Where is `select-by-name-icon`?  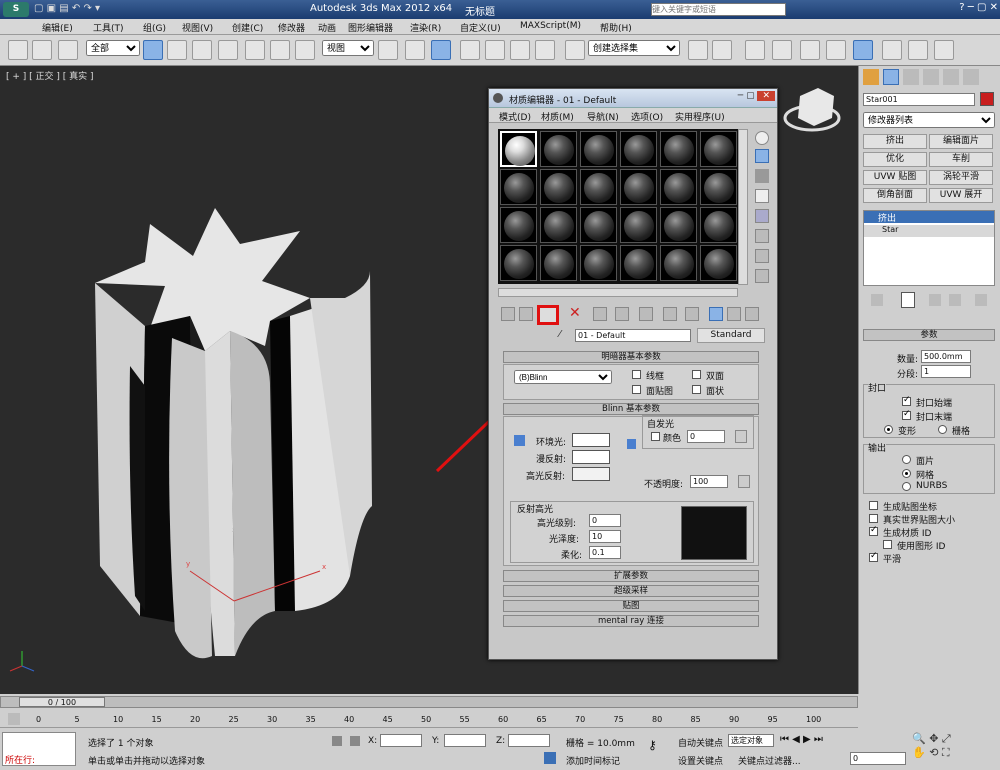
select-by-name-icon is located at coordinates (177, 50).